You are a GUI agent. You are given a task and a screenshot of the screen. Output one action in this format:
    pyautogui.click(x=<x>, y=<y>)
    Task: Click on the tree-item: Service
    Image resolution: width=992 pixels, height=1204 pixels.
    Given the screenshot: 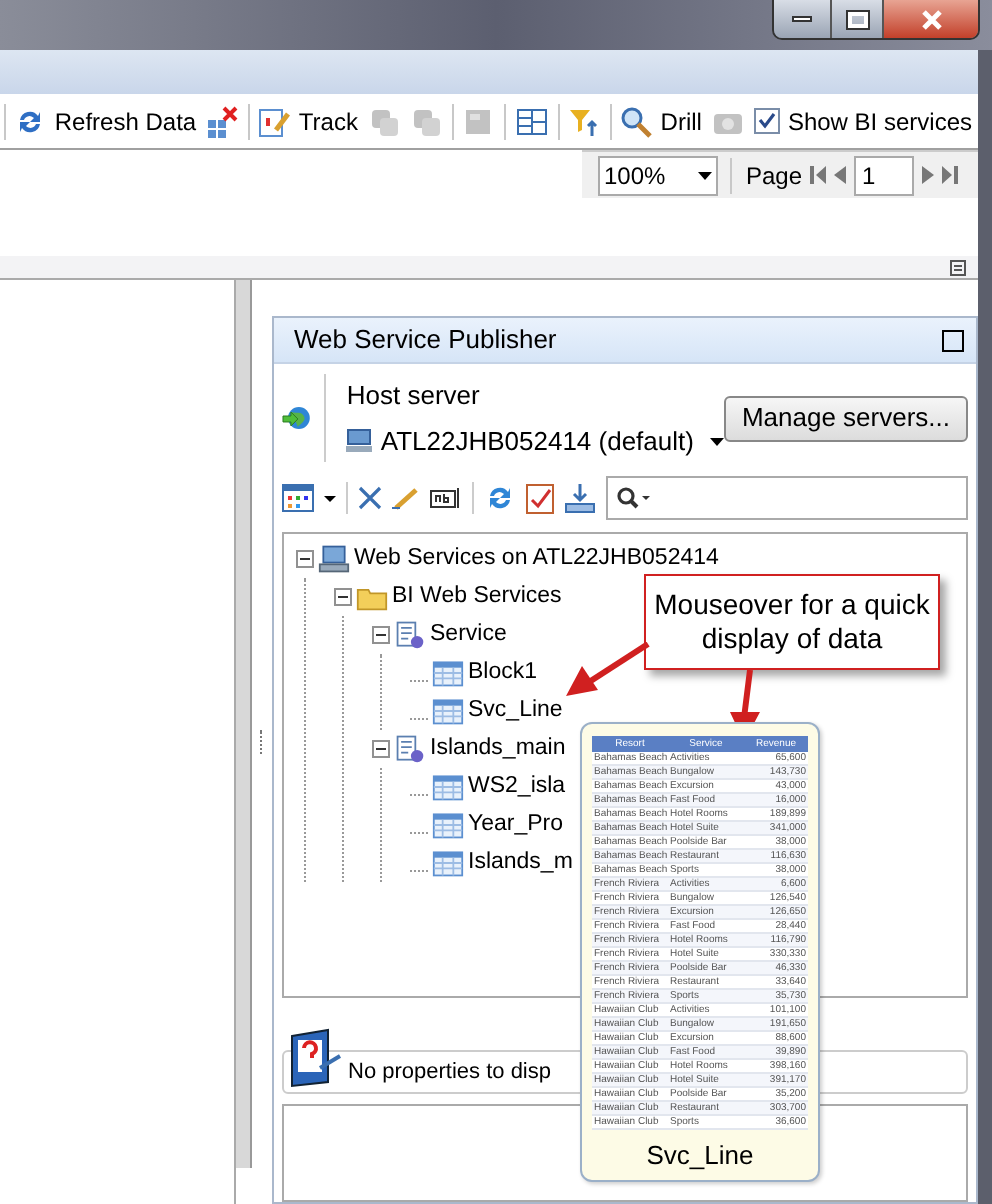 What is the action you would take?
    pyautogui.click(x=468, y=635)
    